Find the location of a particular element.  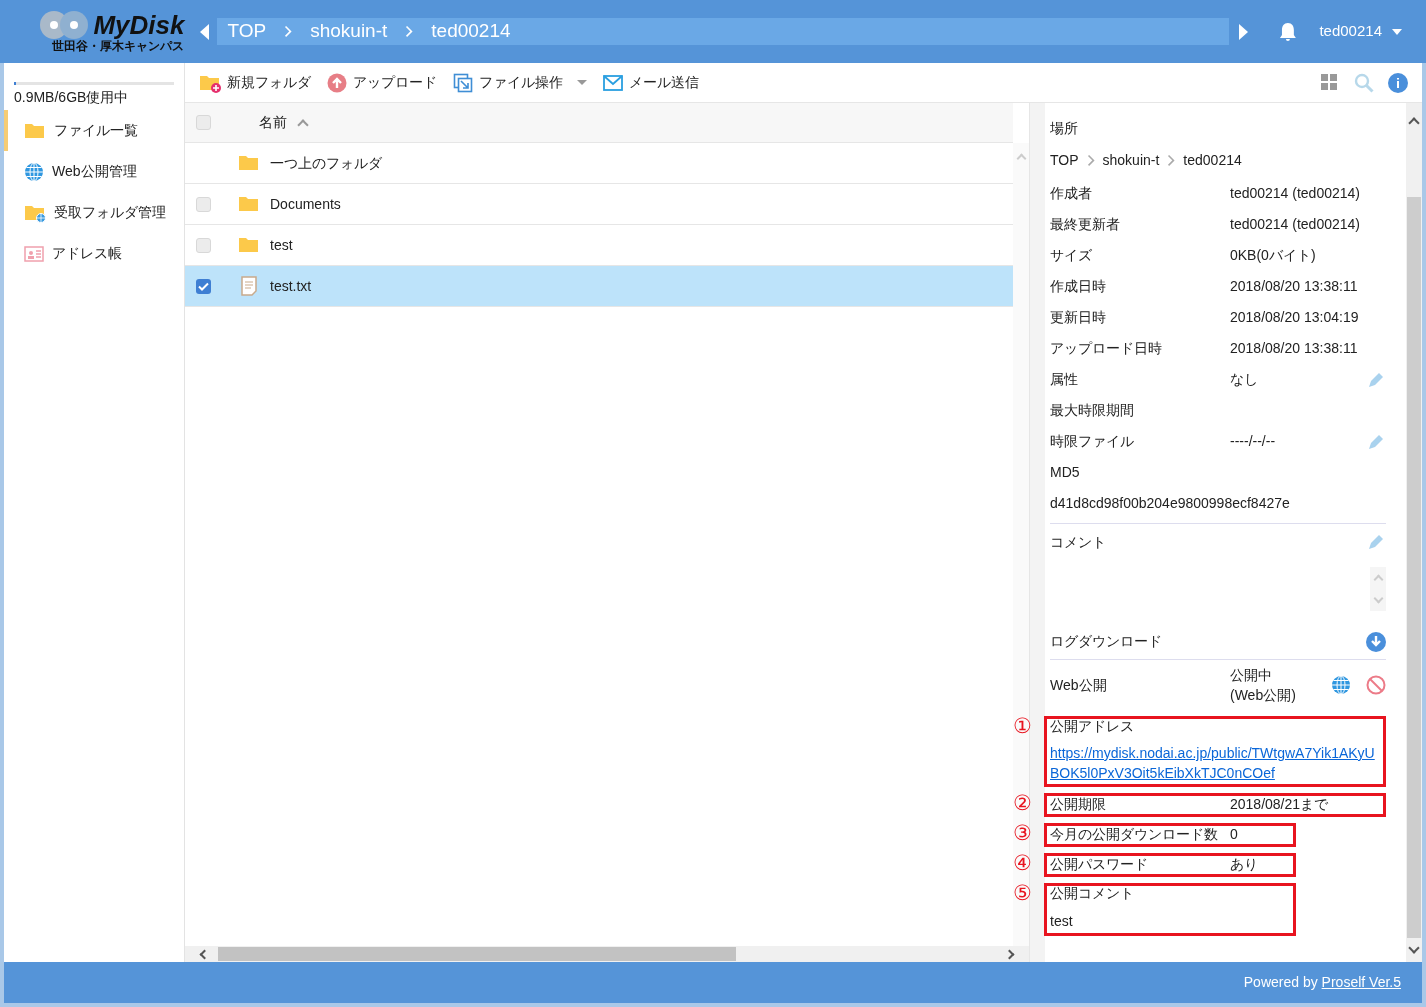

detail-value: test is located at coordinates (1062, 921).